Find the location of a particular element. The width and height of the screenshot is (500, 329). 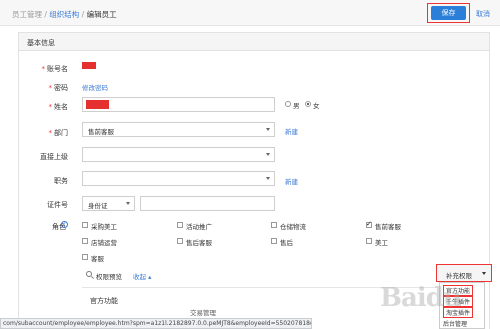

role-checkbox-label: 售后 is located at coordinates (286, 243).